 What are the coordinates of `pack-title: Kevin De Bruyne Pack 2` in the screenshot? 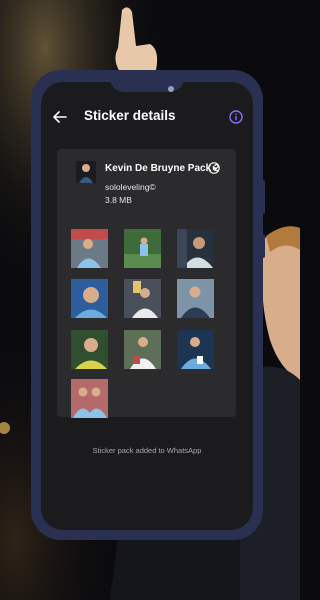 It's located at (162, 168).